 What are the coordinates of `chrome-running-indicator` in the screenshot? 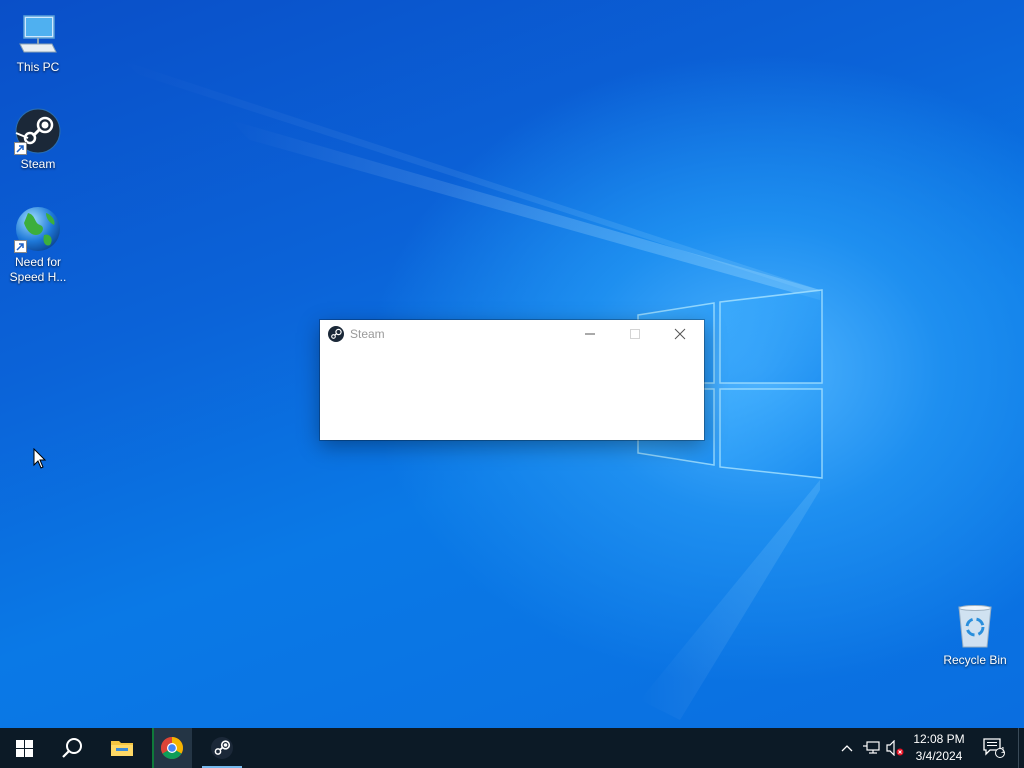 It's located at (153, 748).